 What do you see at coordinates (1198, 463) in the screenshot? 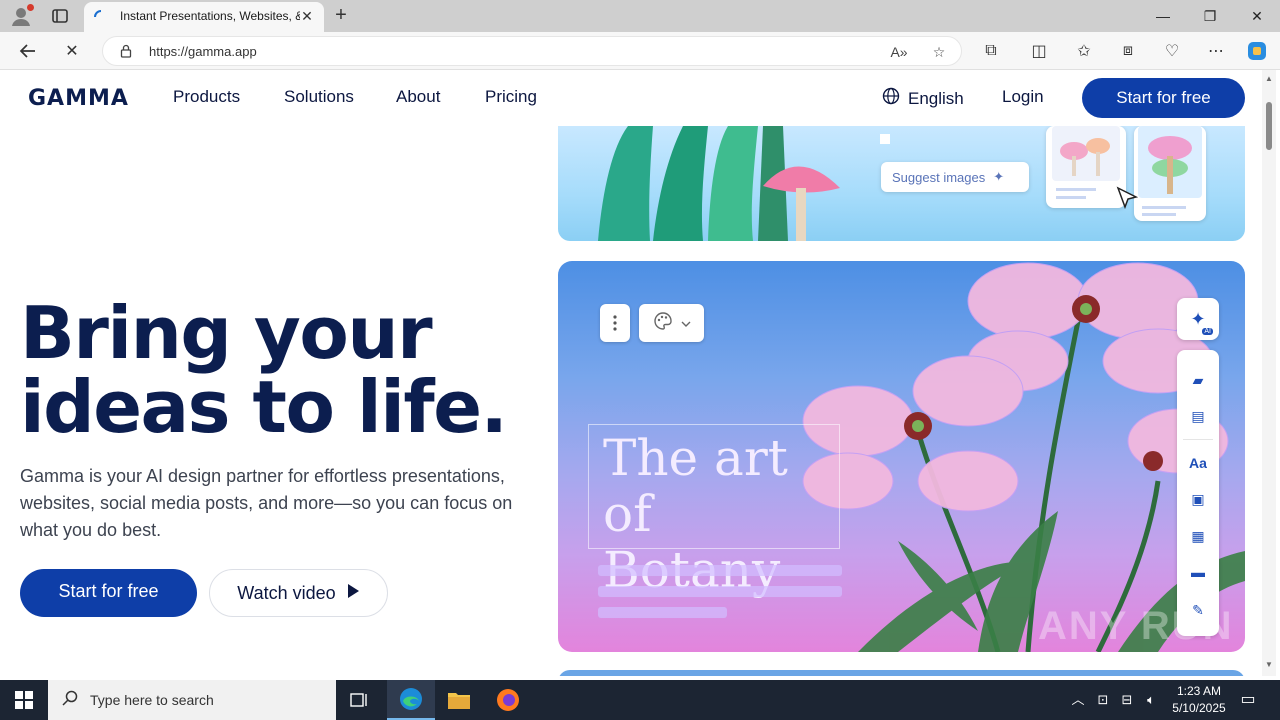
I see `text-style-icon: Aa` at bounding box center [1198, 463].